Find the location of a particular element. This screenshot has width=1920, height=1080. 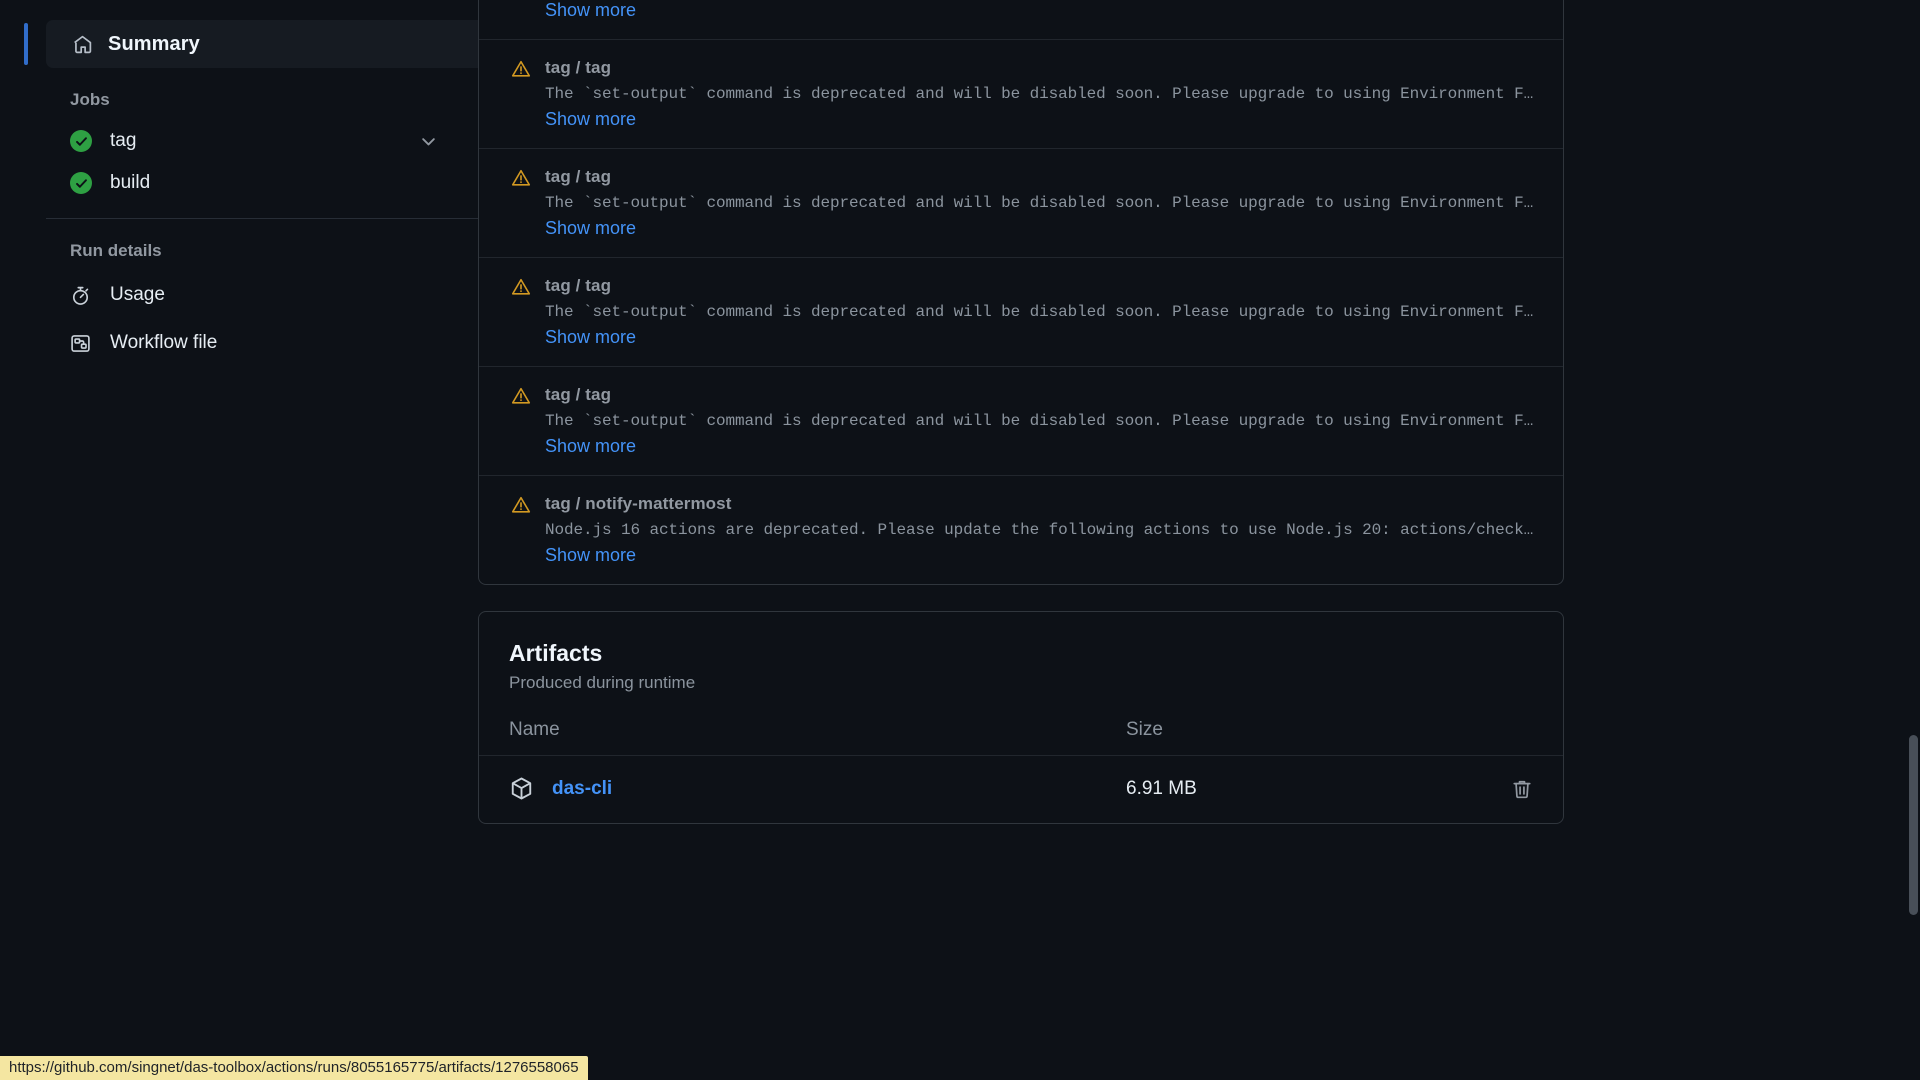

chevron-down-icon is located at coordinates (428, 141).